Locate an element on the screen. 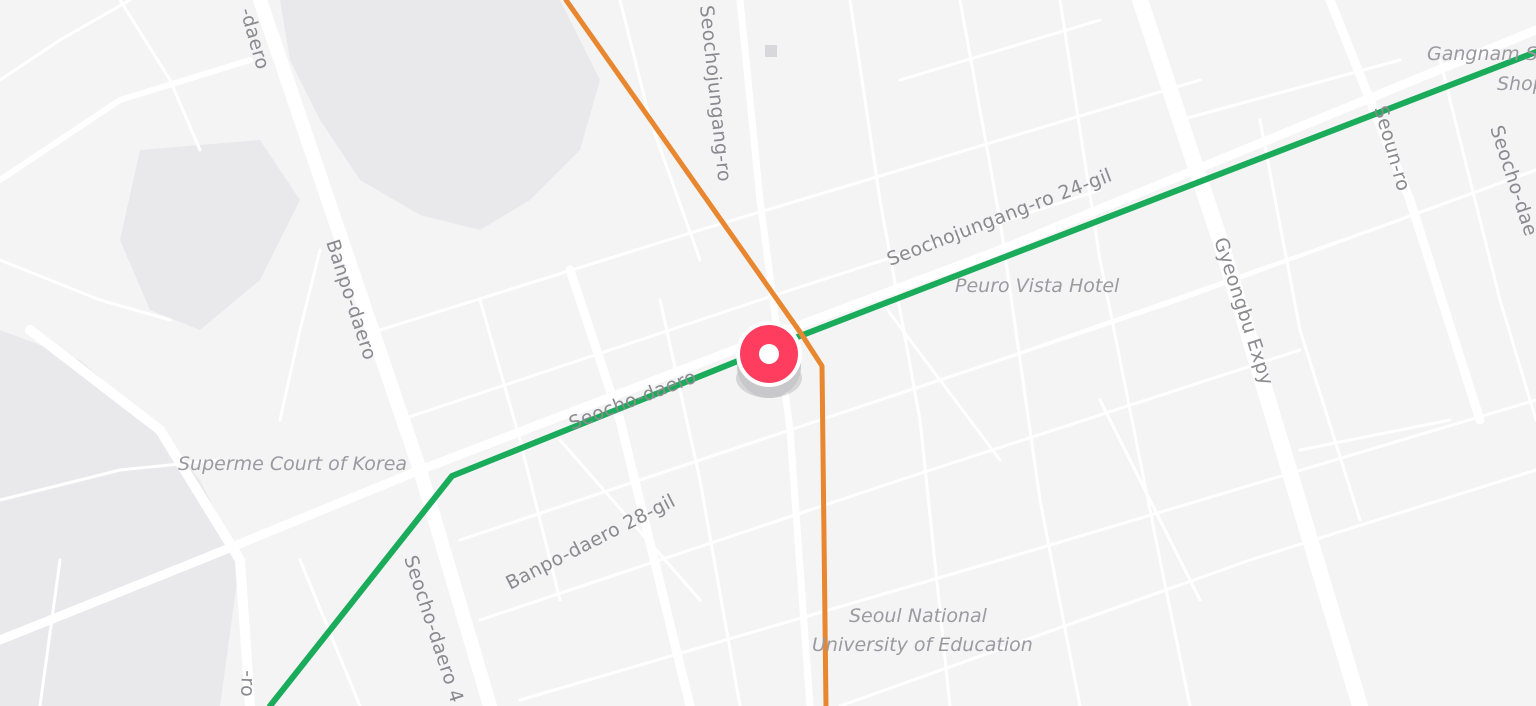 The image size is (1536, 706). road-label-seocho-daero-right: Seocho-dae is located at coordinates (1510, 181).